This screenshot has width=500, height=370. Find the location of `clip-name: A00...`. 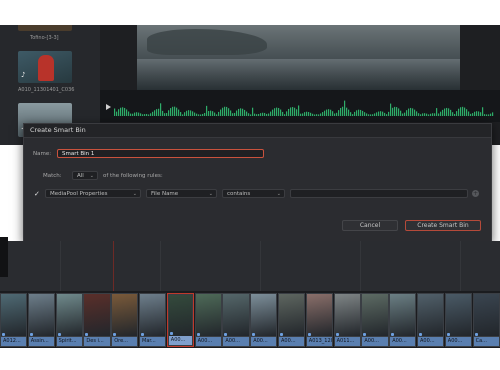

clip-name: A00... is located at coordinates (292, 341).